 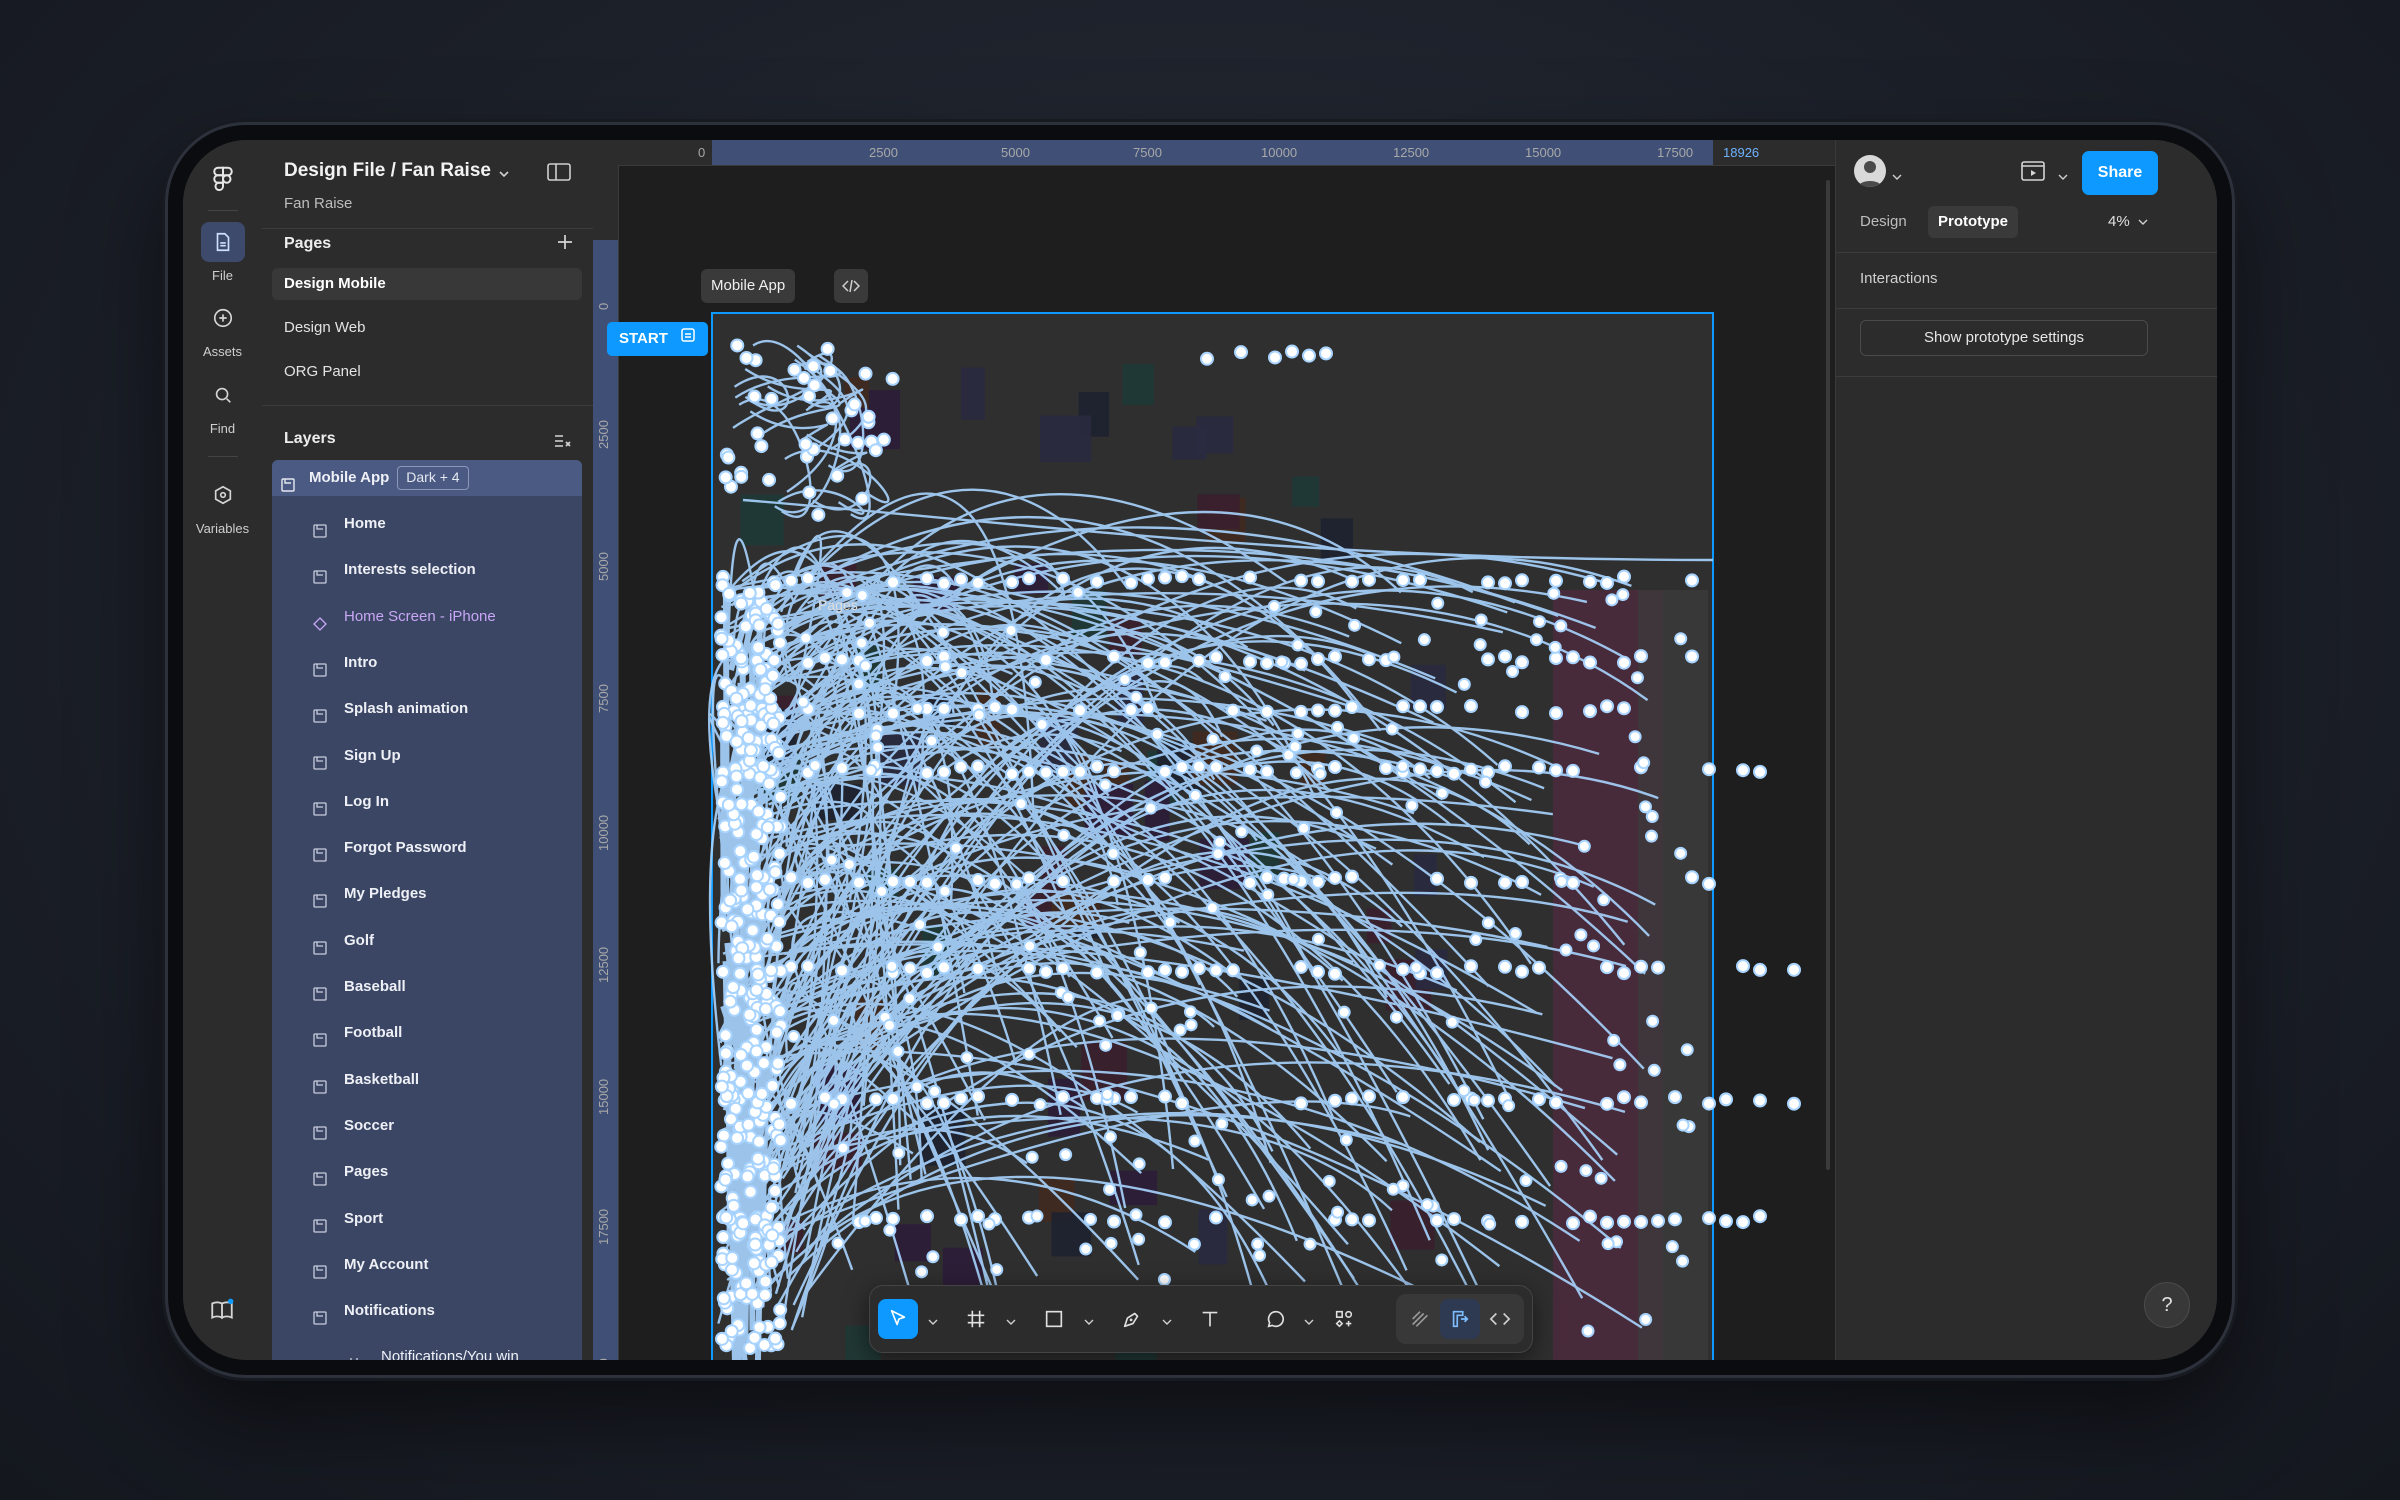 What do you see at coordinates (427, 663) in the screenshot?
I see `layer-item: Intro` at bounding box center [427, 663].